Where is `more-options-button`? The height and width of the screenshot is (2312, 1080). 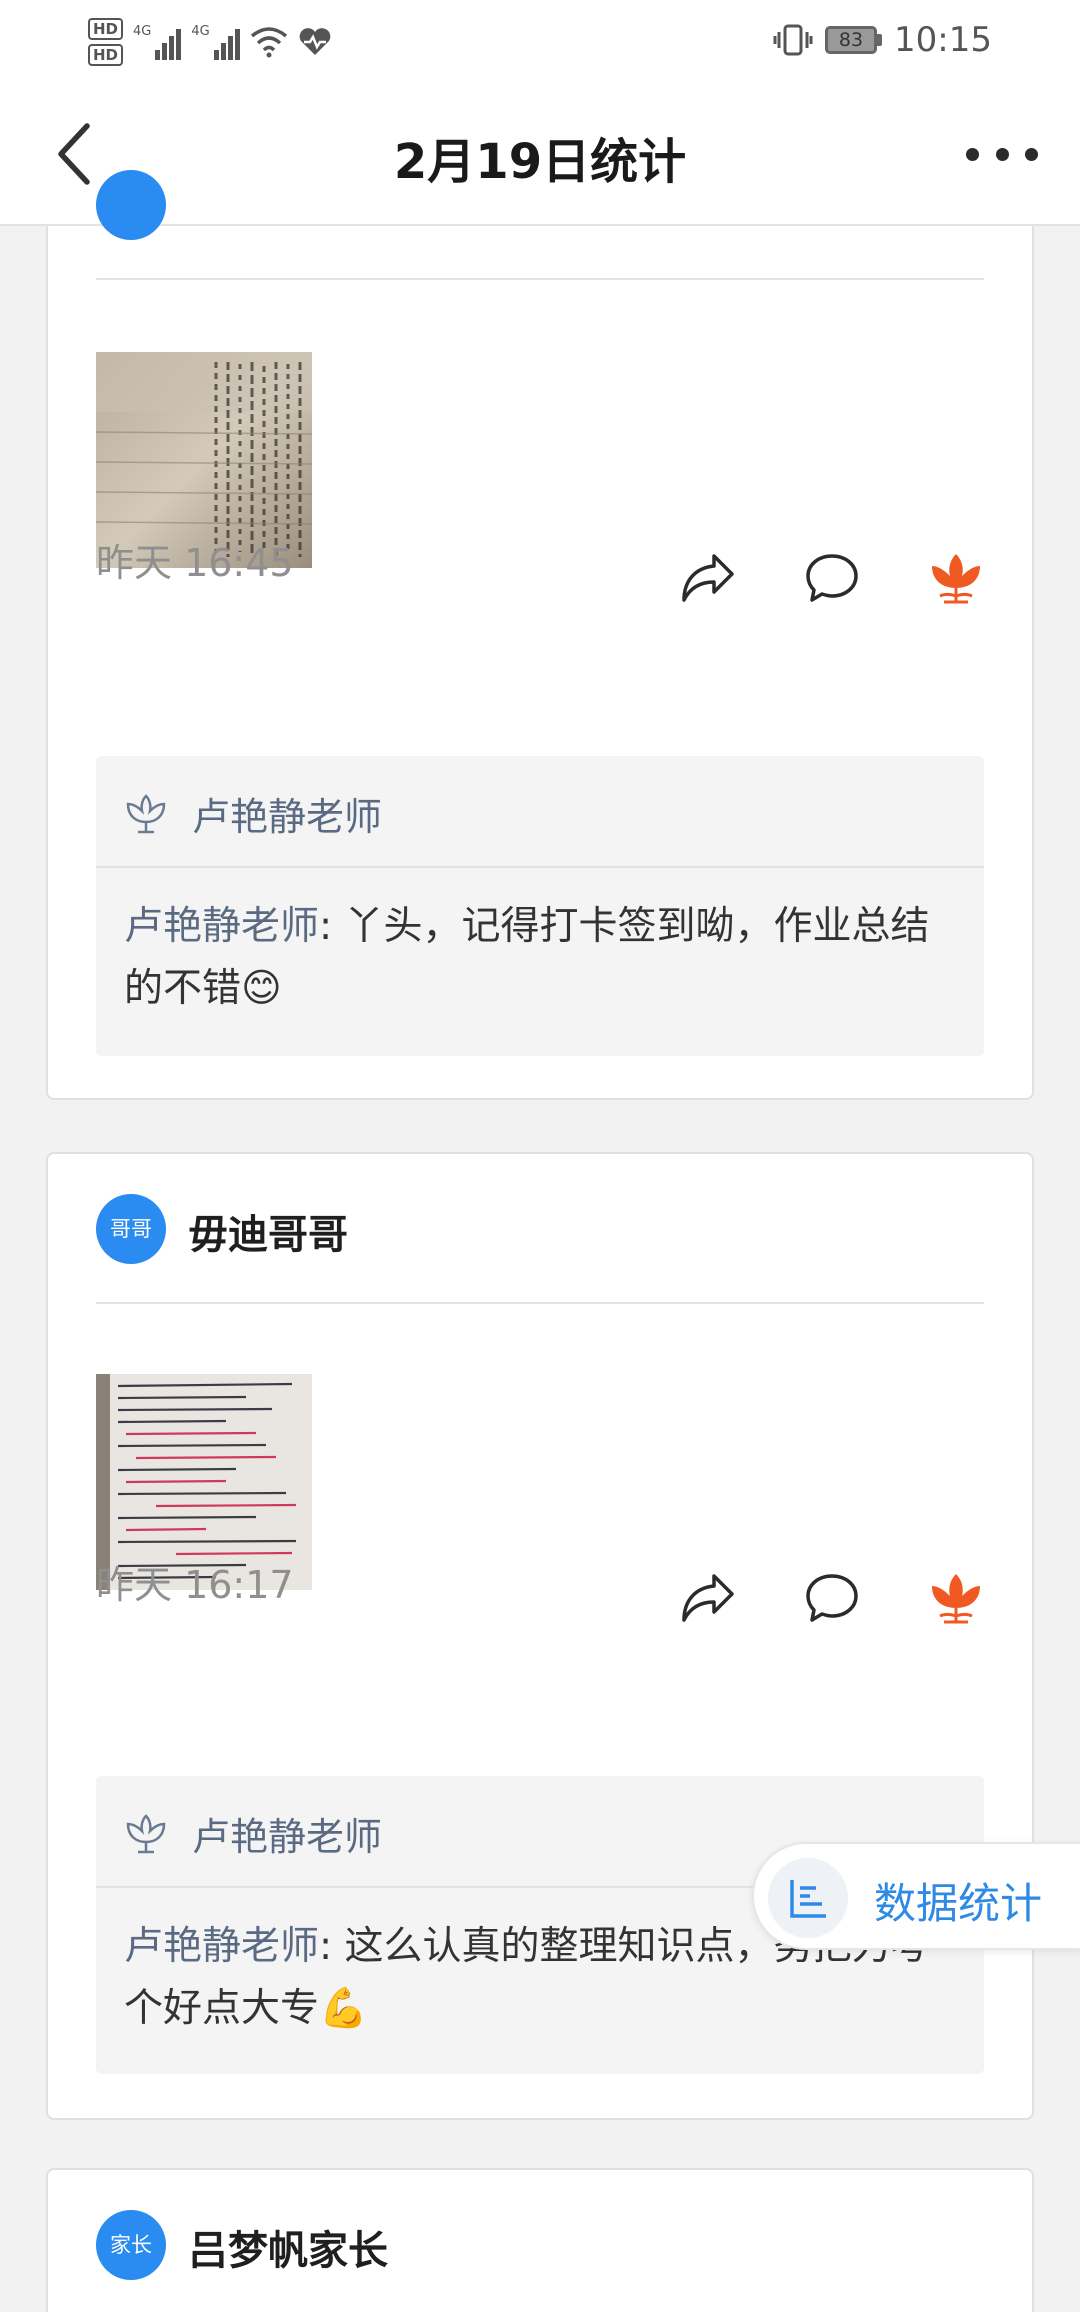
more-options-button is located at coordinates (1002, 154).